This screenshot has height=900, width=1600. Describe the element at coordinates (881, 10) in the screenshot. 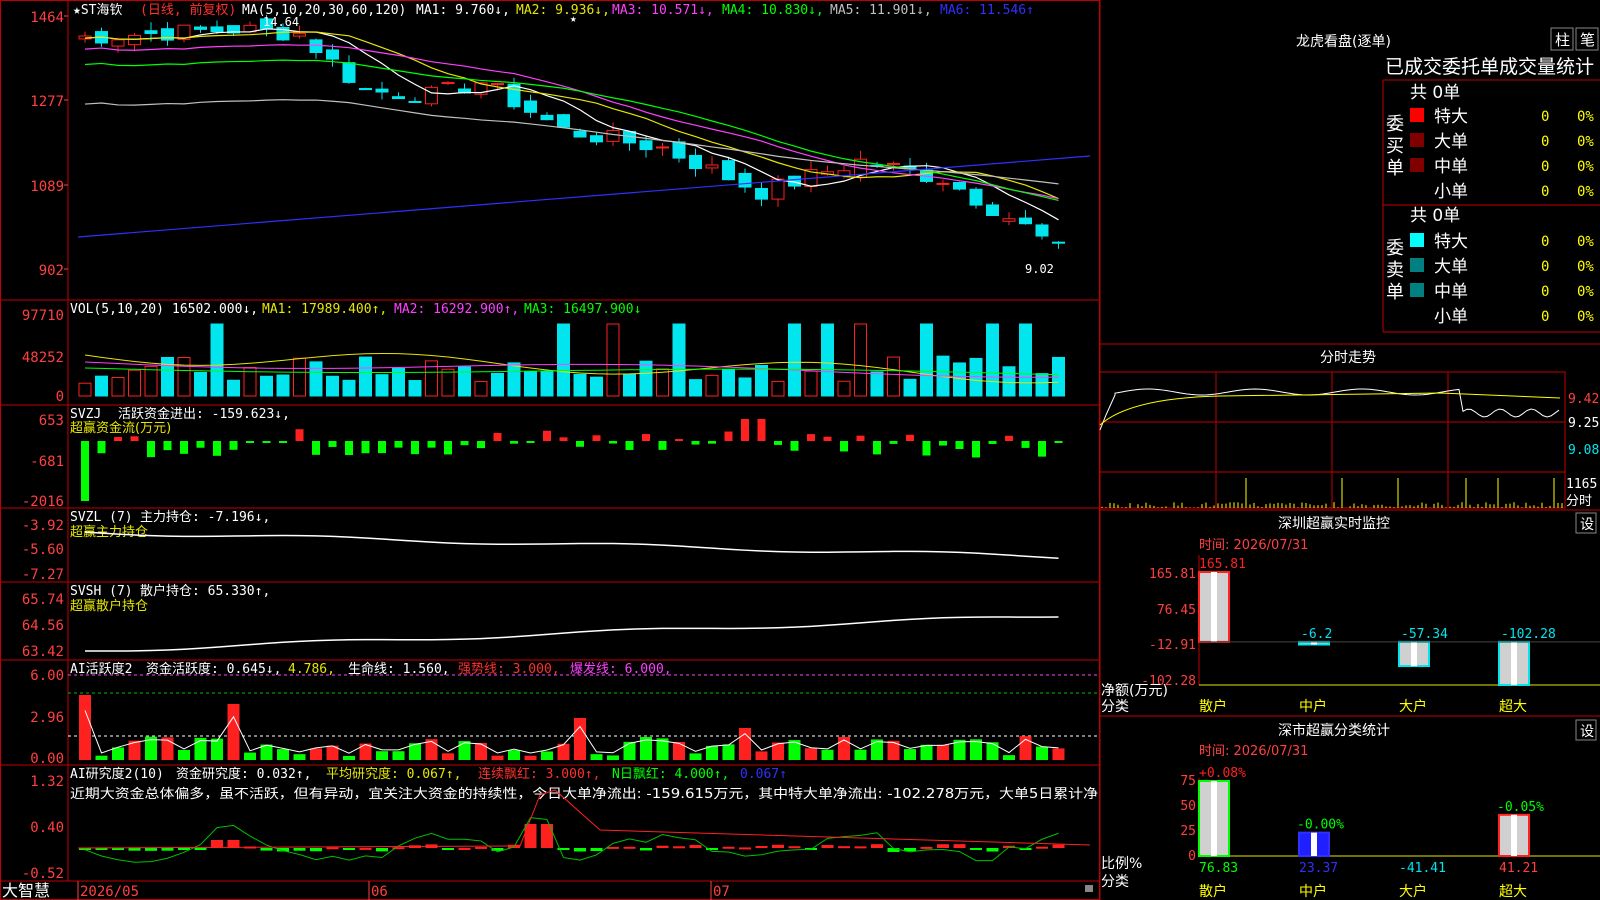

I see `ma5-value: MA5: 11.901↓,` at that location.